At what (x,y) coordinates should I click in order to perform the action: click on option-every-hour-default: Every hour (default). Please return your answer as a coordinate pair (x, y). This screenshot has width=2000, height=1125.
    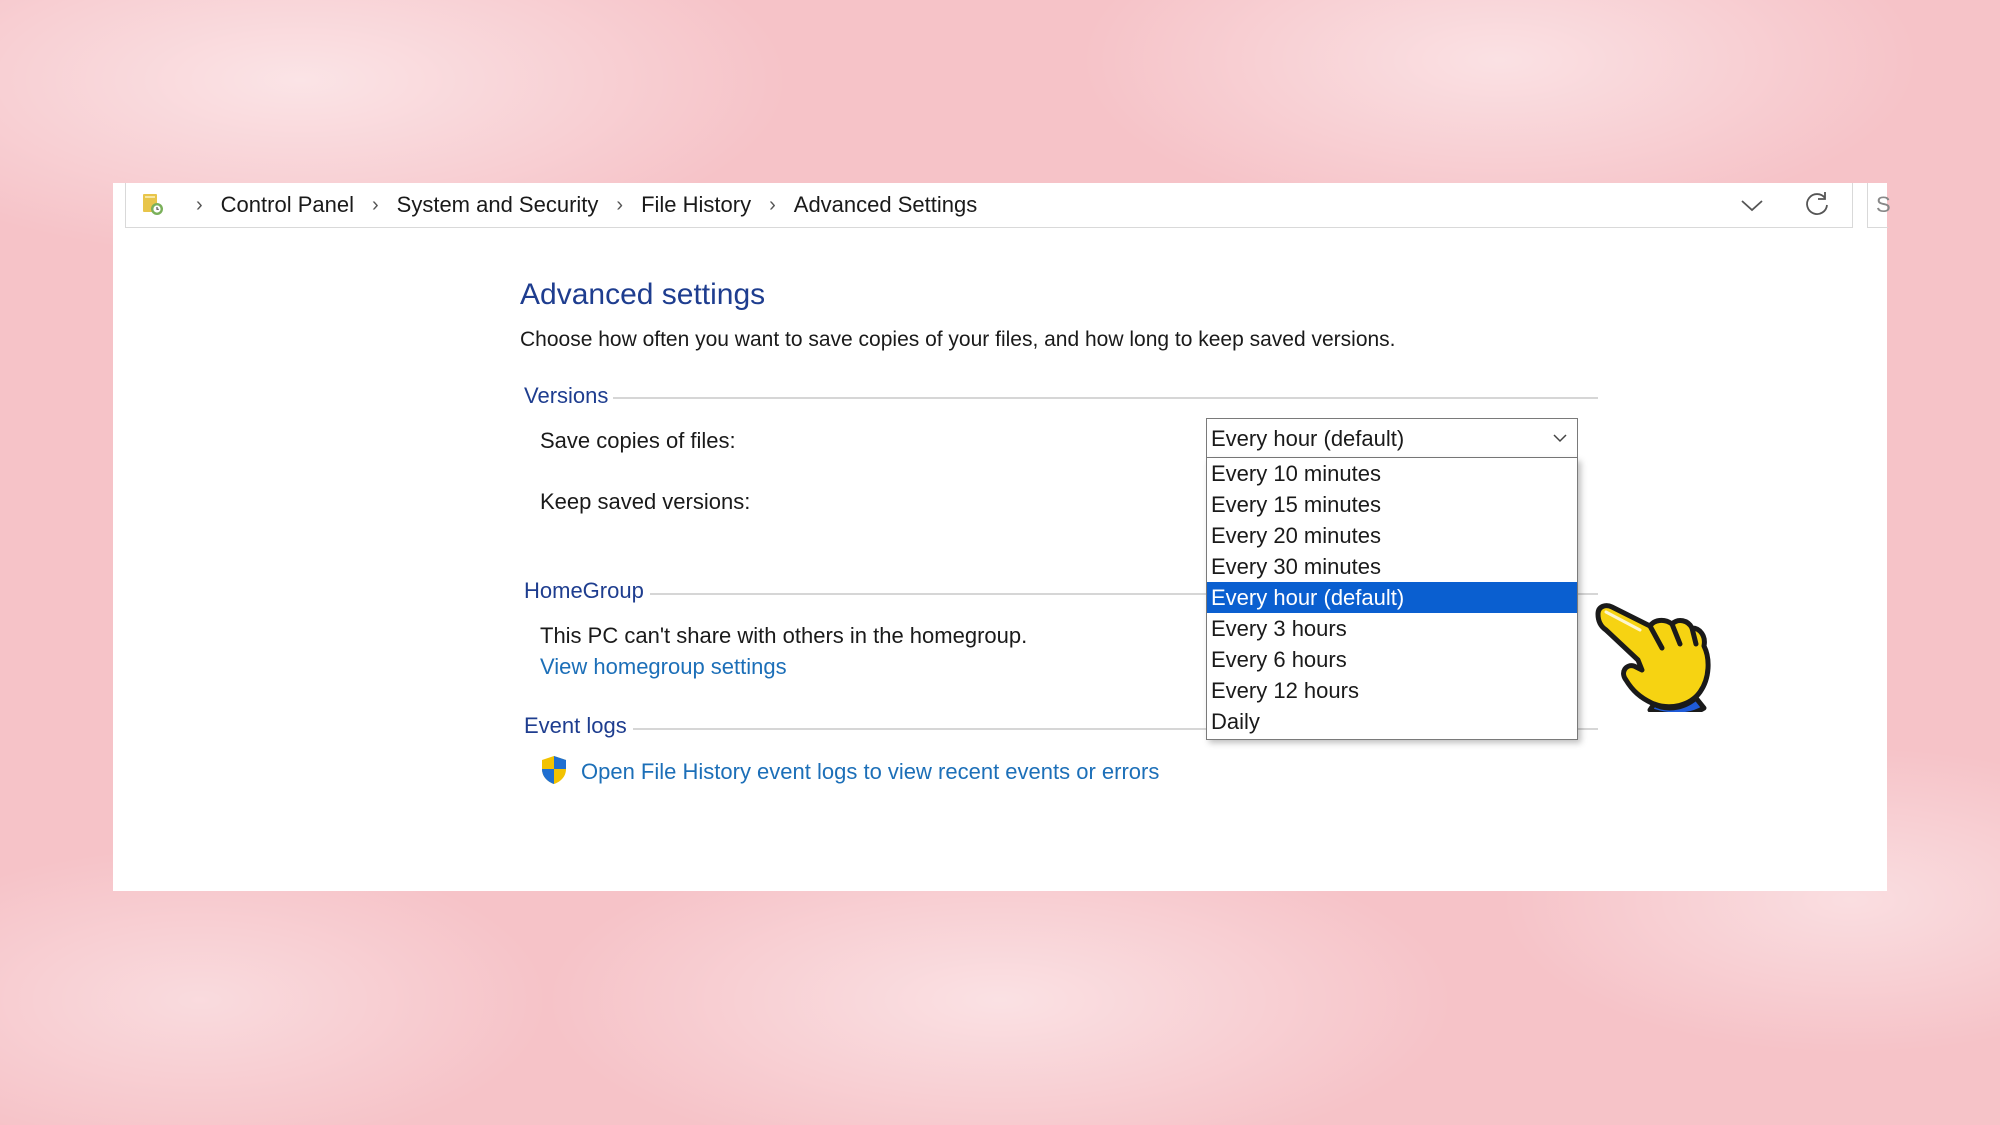
    Looking at the image, I should click on (1392, 597).